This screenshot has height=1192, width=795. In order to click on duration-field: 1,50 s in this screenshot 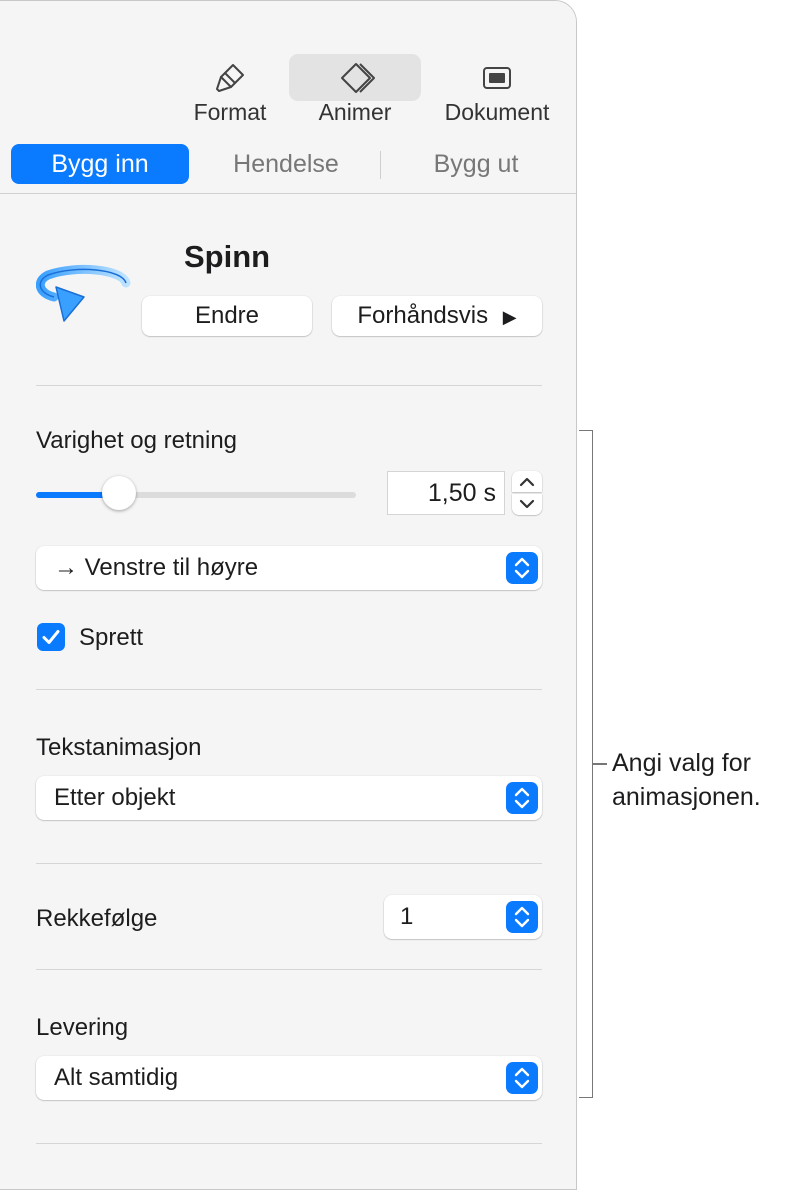, I will do `click(446, 493)`.